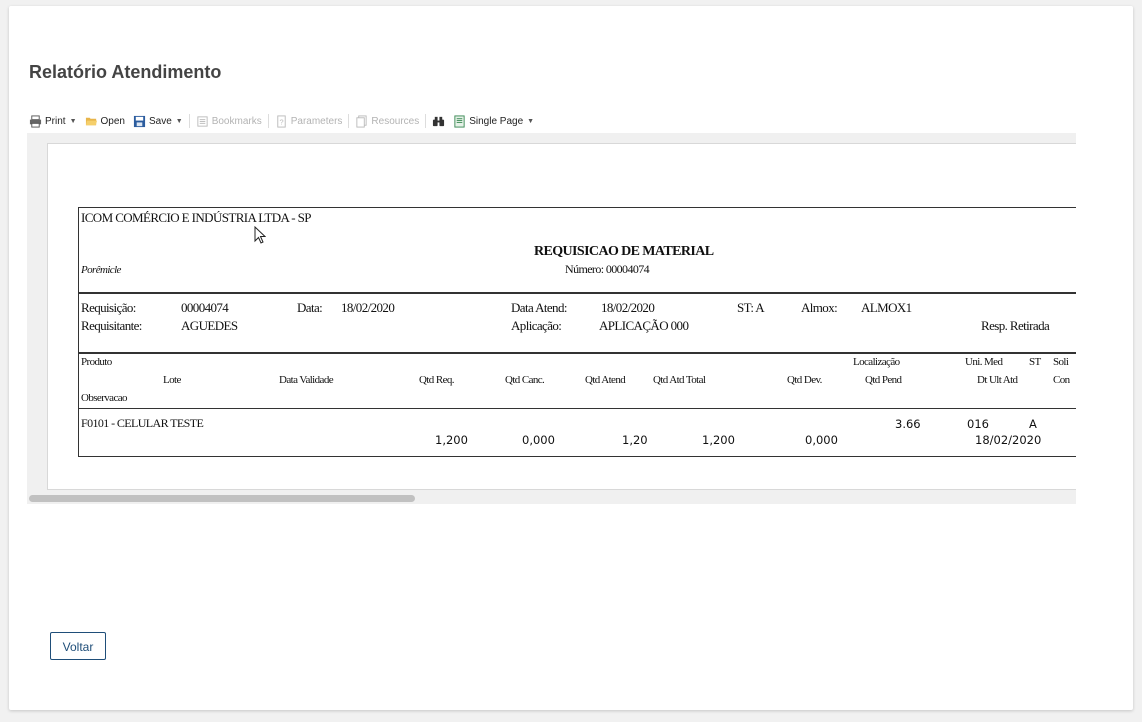  What do you see at coordinates (142, 423) in the screenshot?
I see `row-produto: F0101 - CELULAR TESTE` at bounding box center [142, 423].